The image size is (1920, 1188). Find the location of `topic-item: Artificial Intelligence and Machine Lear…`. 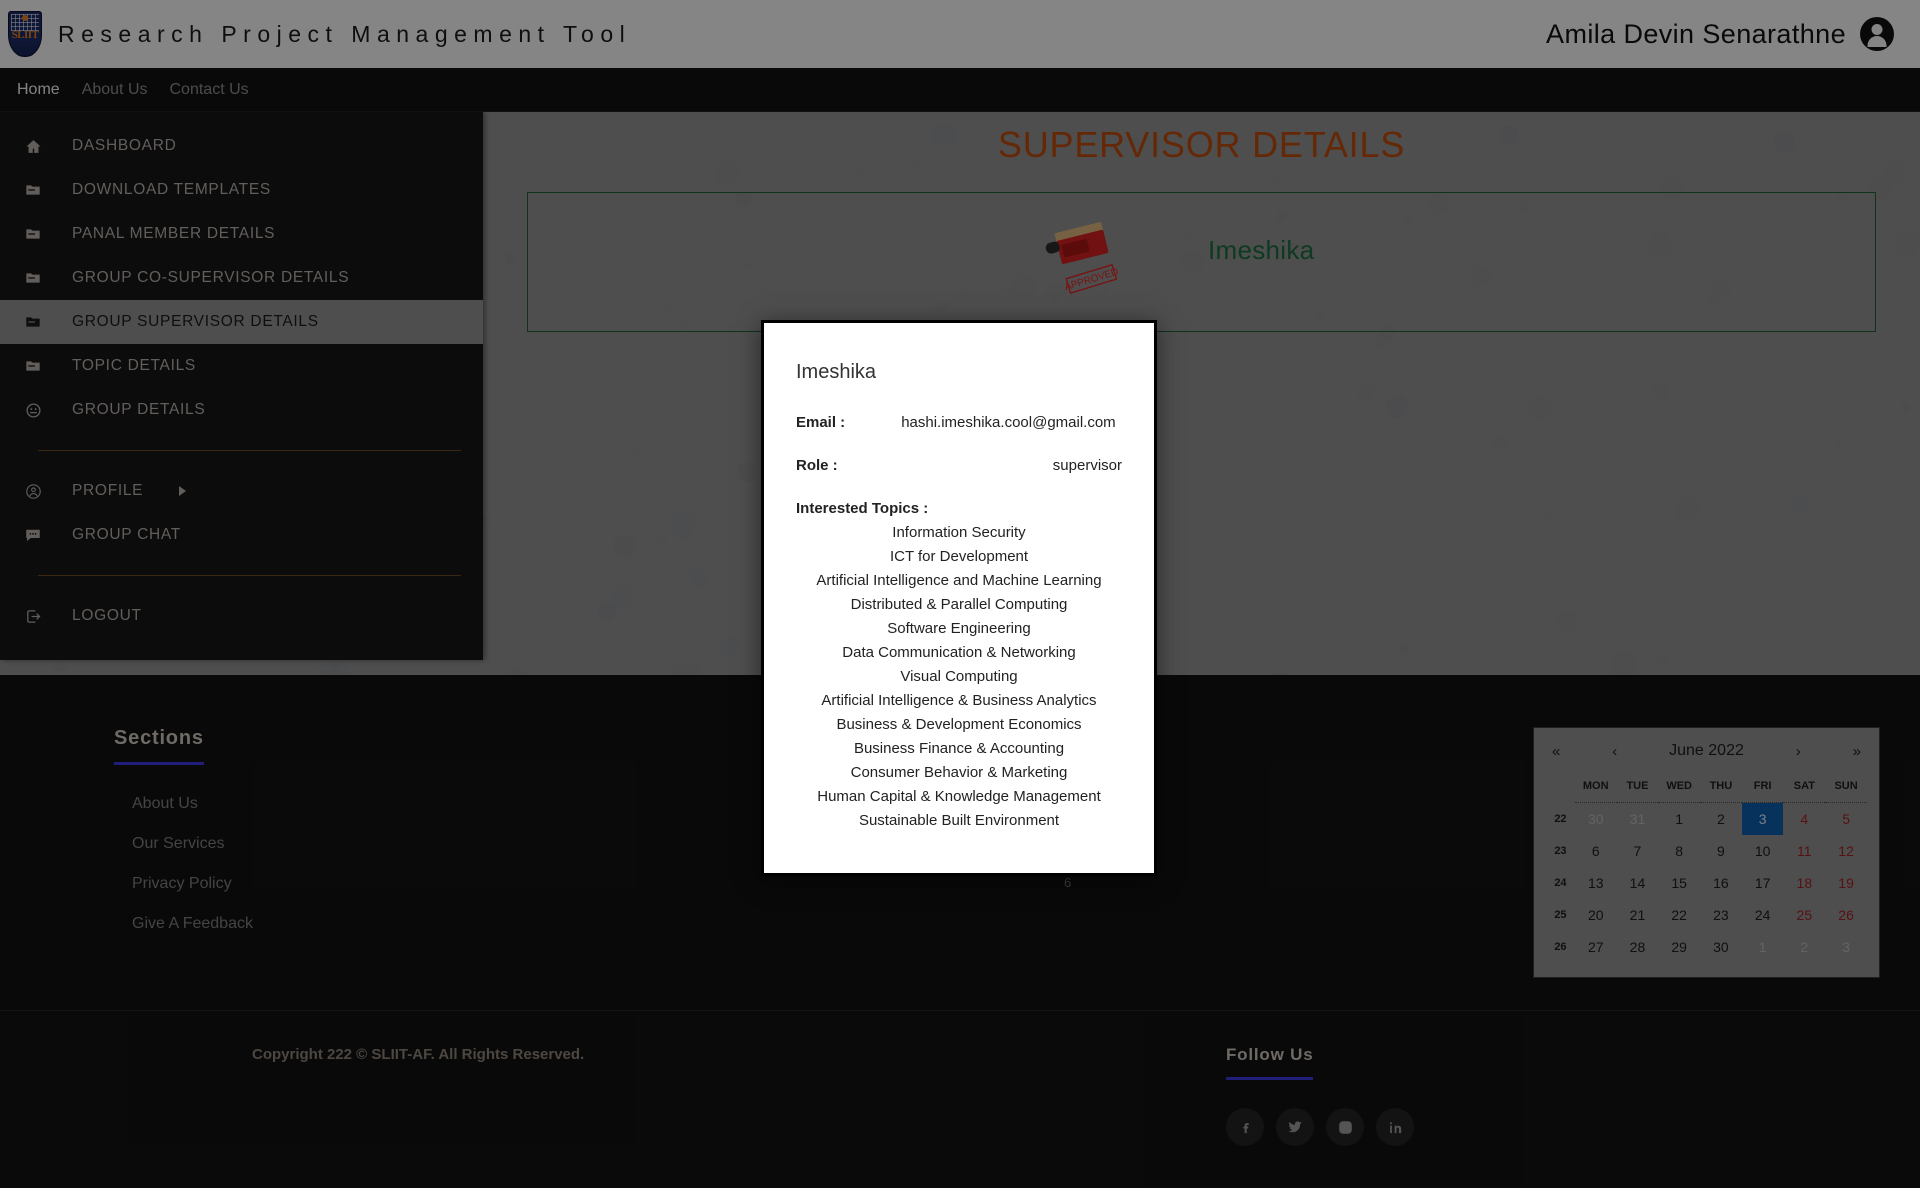

topic-item: Artificial Intelligence and Machine Lear… is located at coordinates (959, 580).